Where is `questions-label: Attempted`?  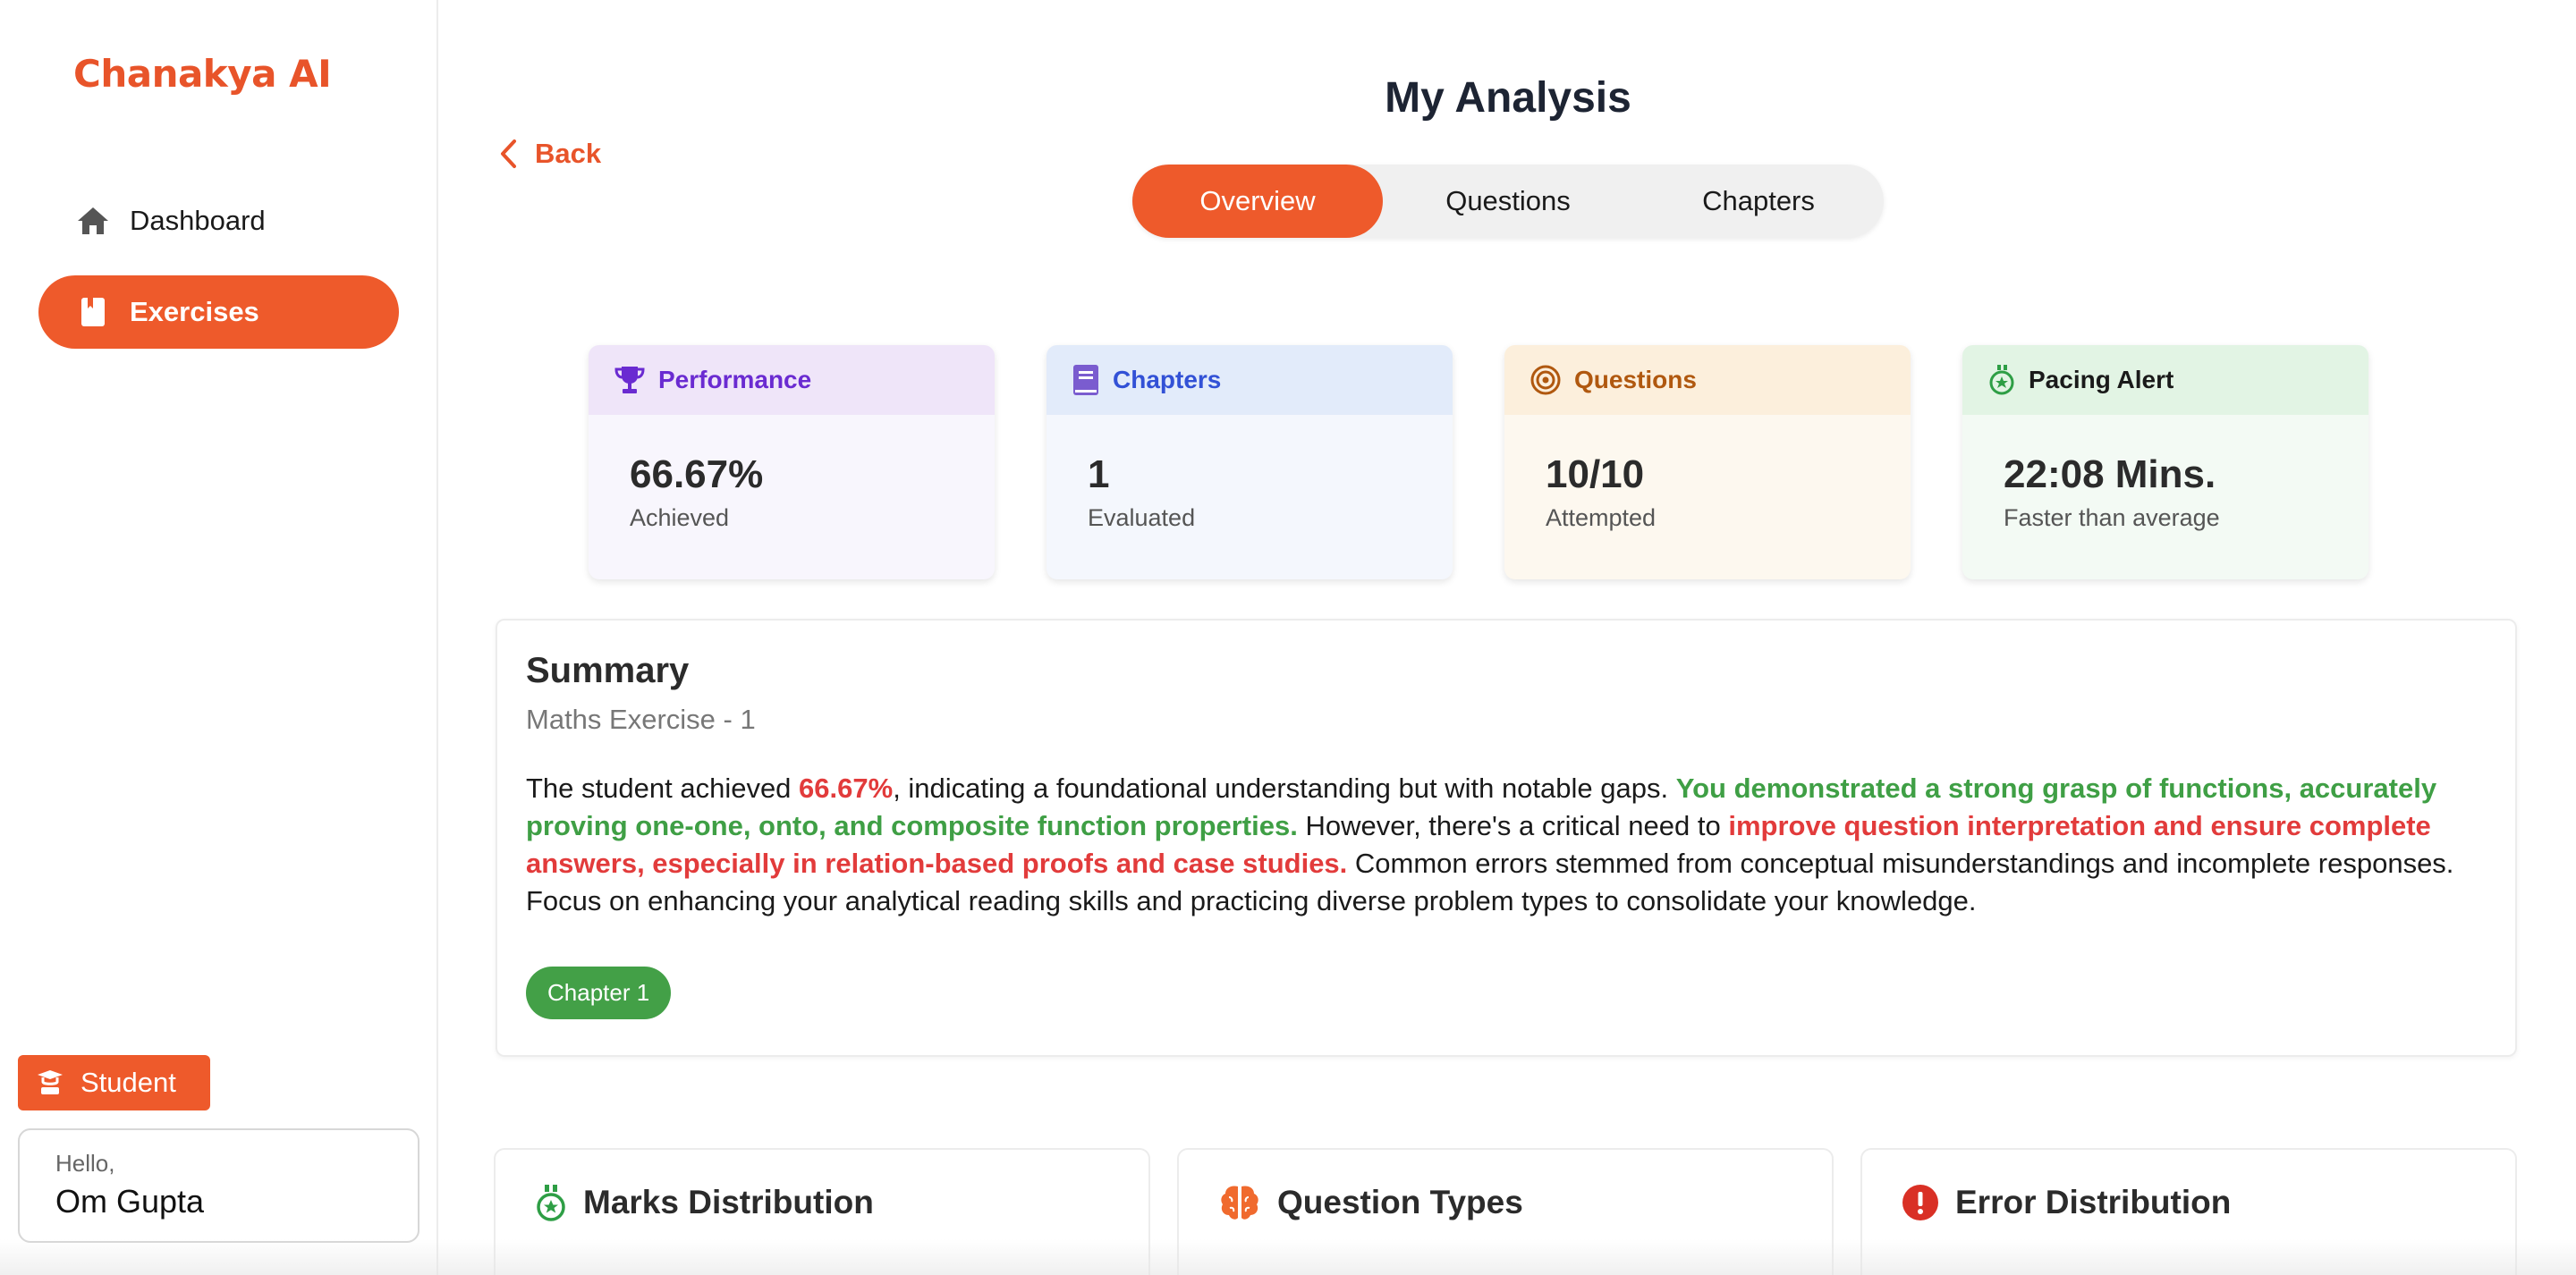
questions-label: Attempted is located at coordinates (1601, 517).